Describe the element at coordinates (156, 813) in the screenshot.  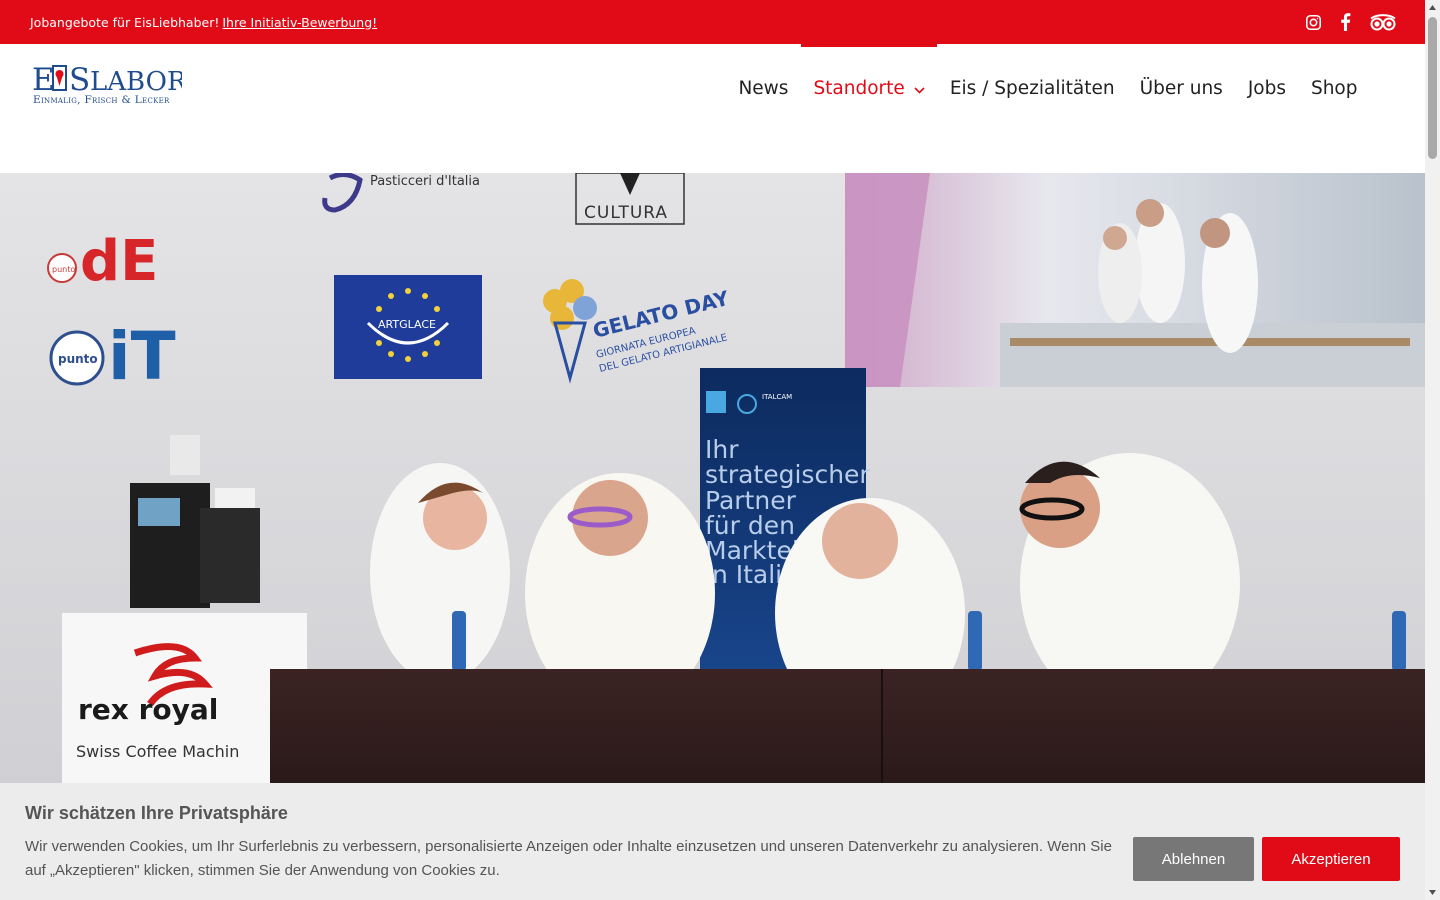
I see `cookie-title: Wir schätzen Ihre Privatsphäre` at that location.